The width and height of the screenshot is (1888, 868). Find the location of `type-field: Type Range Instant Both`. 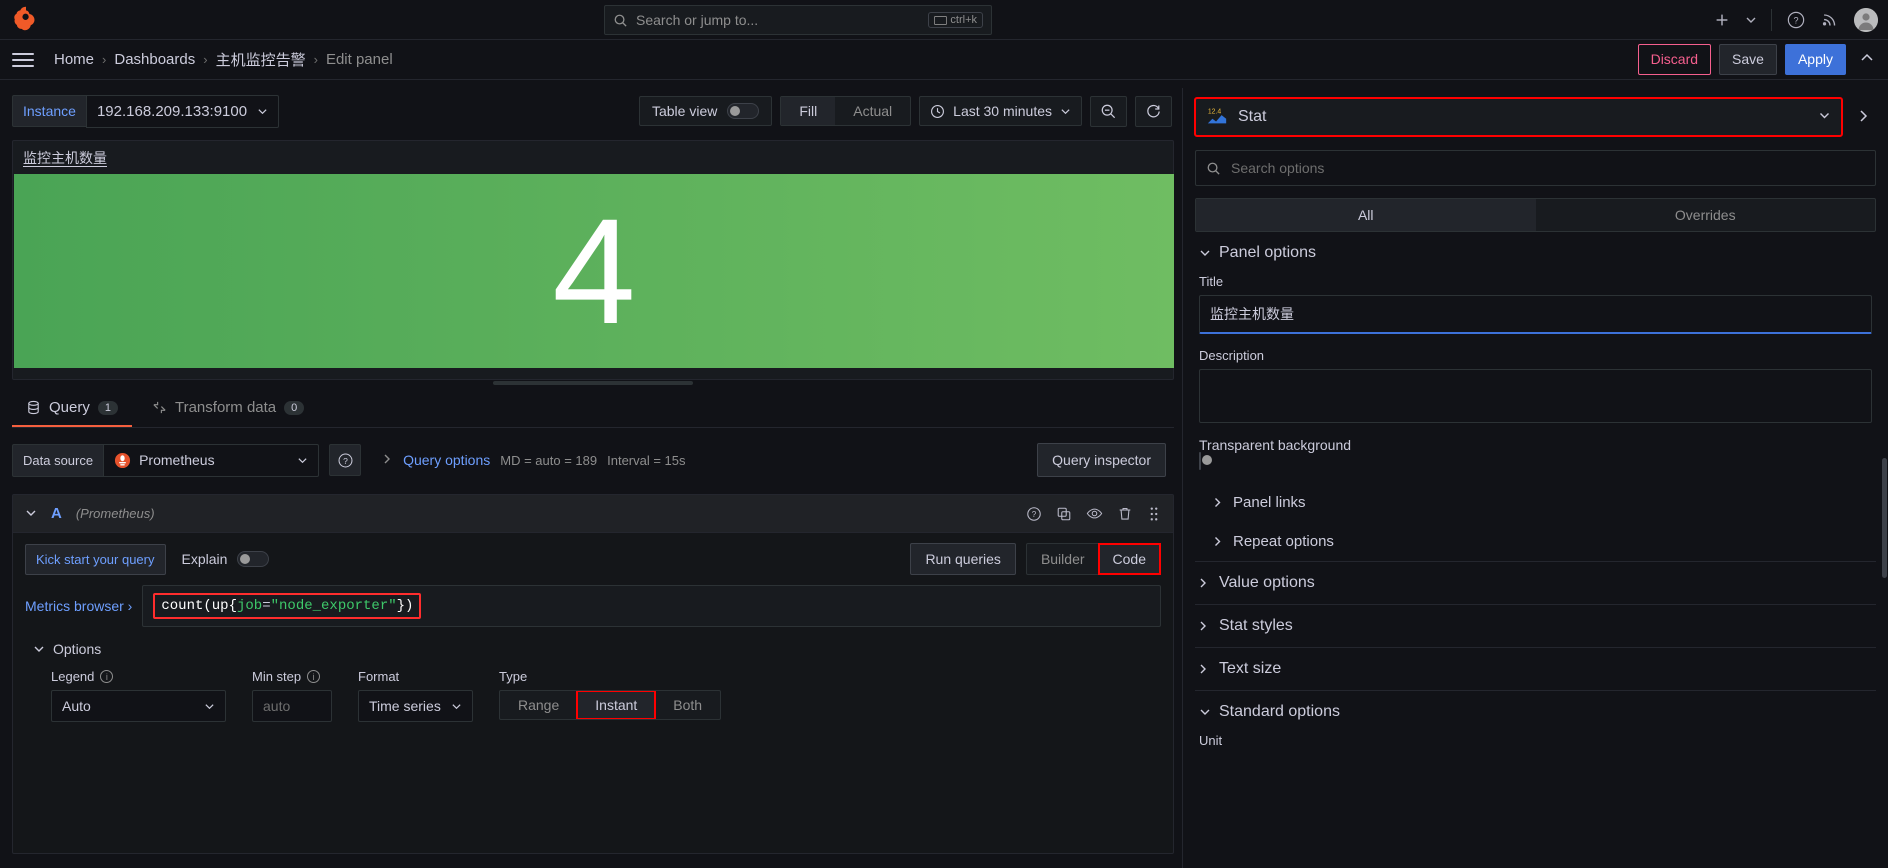

type-field: Type Range Instant Both is located at coordinates (610, 694).